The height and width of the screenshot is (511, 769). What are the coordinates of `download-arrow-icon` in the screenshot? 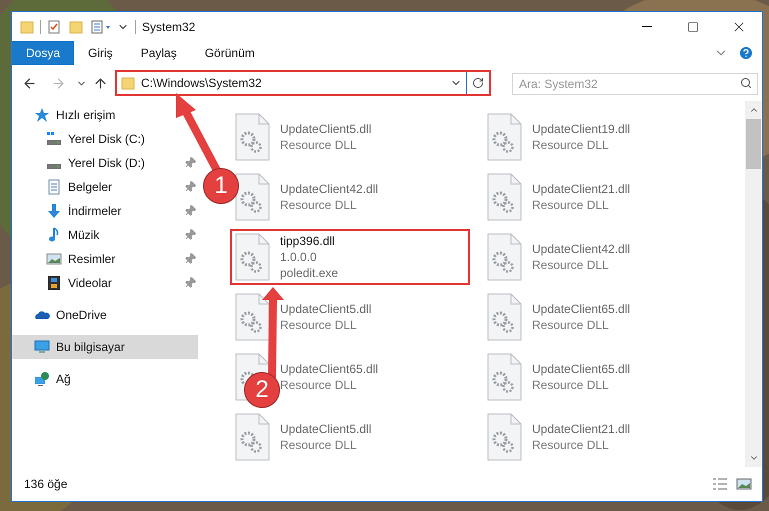 It's located at (54, 211).